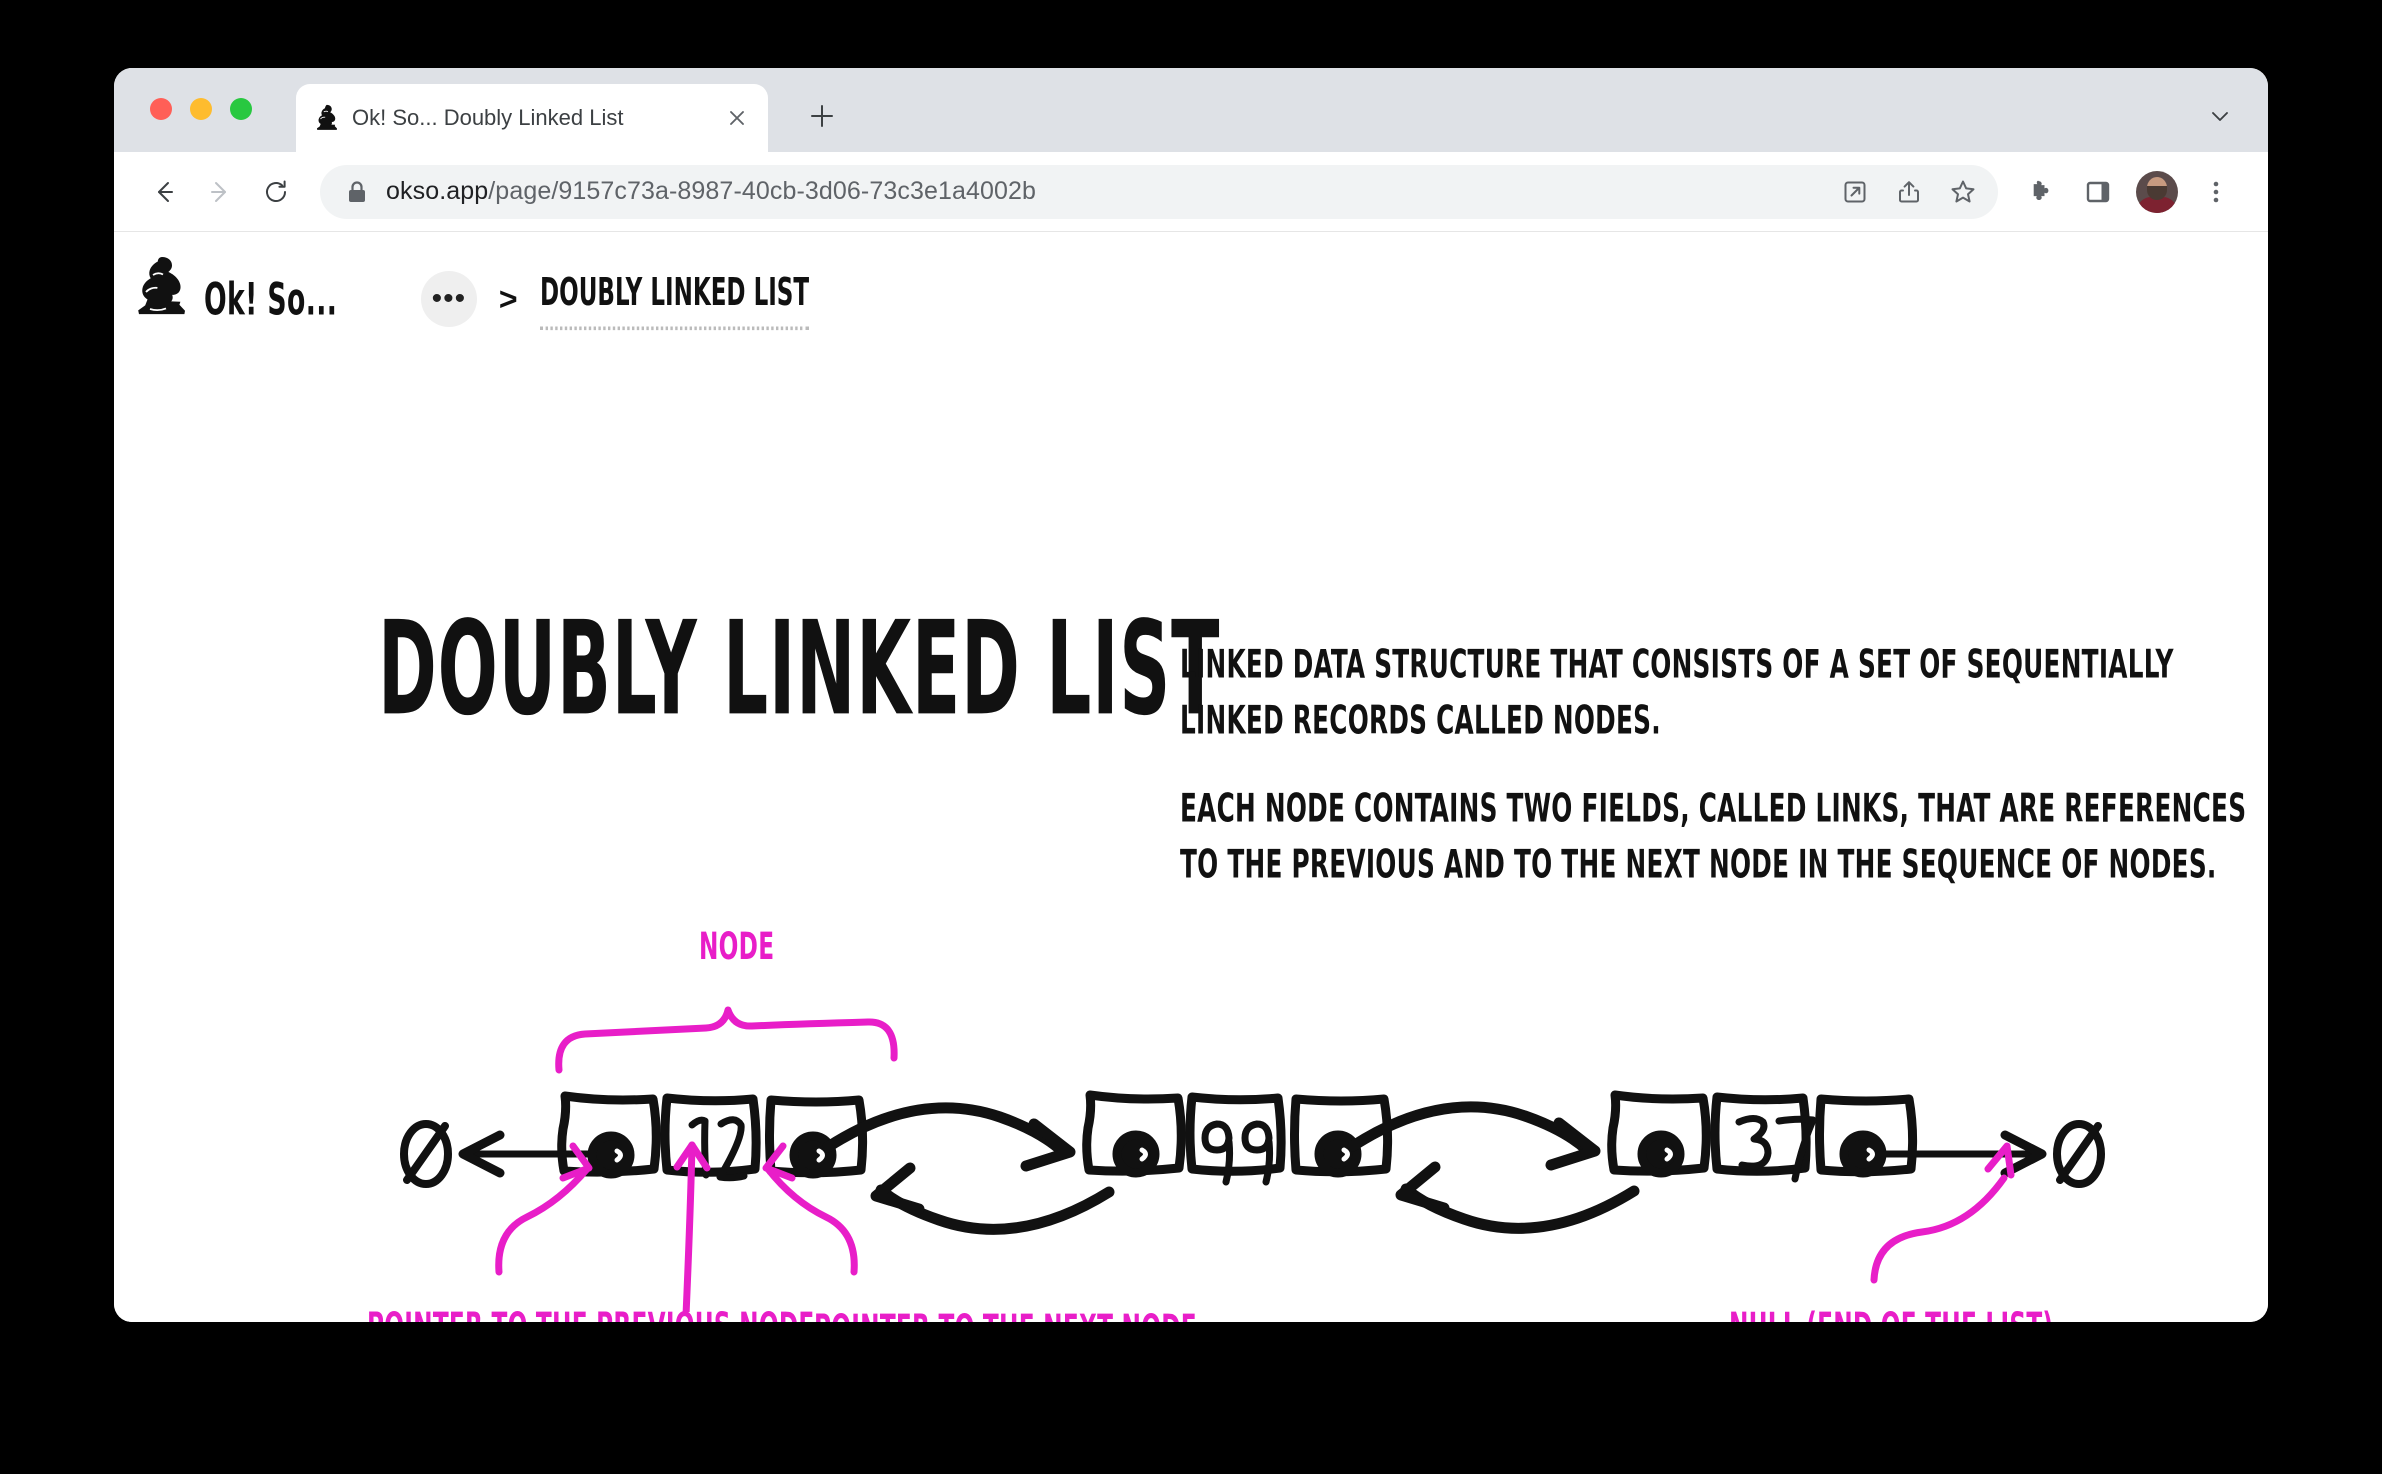 The height and width of the screenshot is (1474, 2382). I want to click on forward-arrow-icon, so click(220, 192).